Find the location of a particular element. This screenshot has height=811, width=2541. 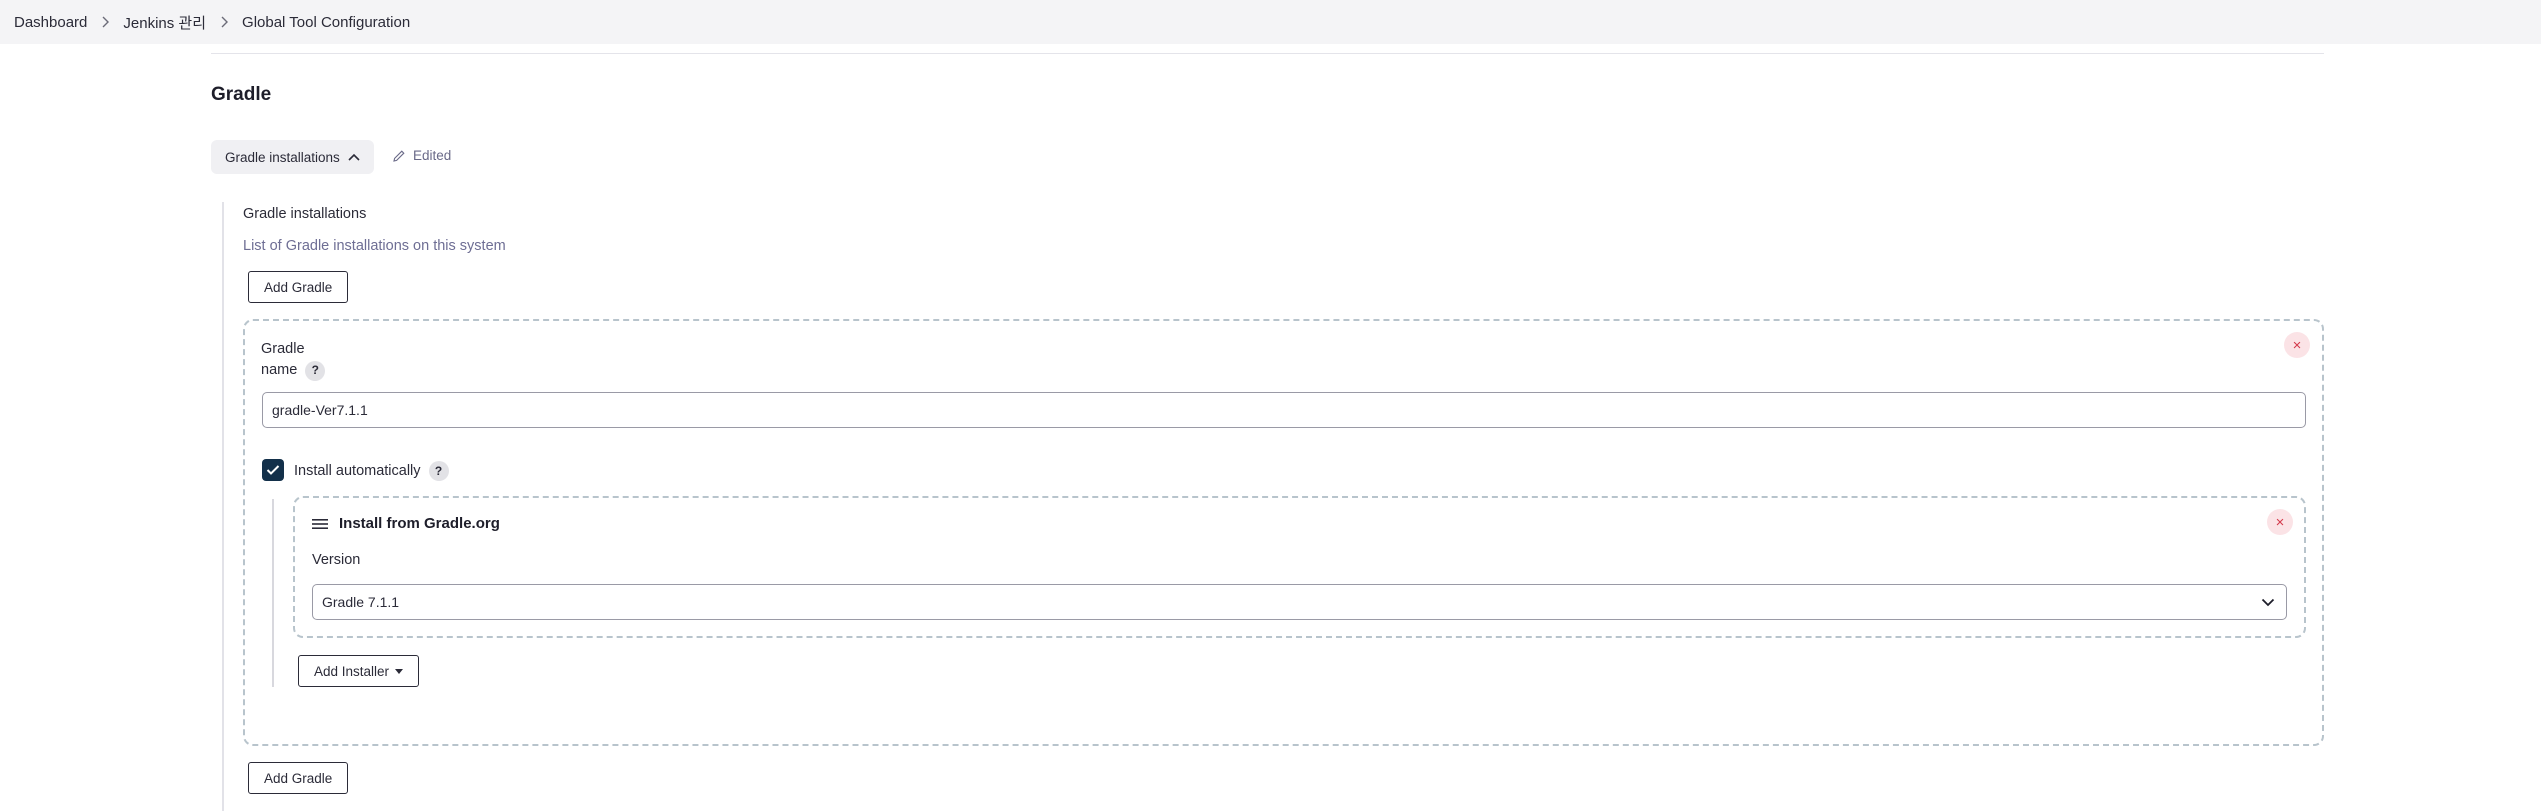

gradle-name-label: Gradle name ? is located at coordinates (293, 360).